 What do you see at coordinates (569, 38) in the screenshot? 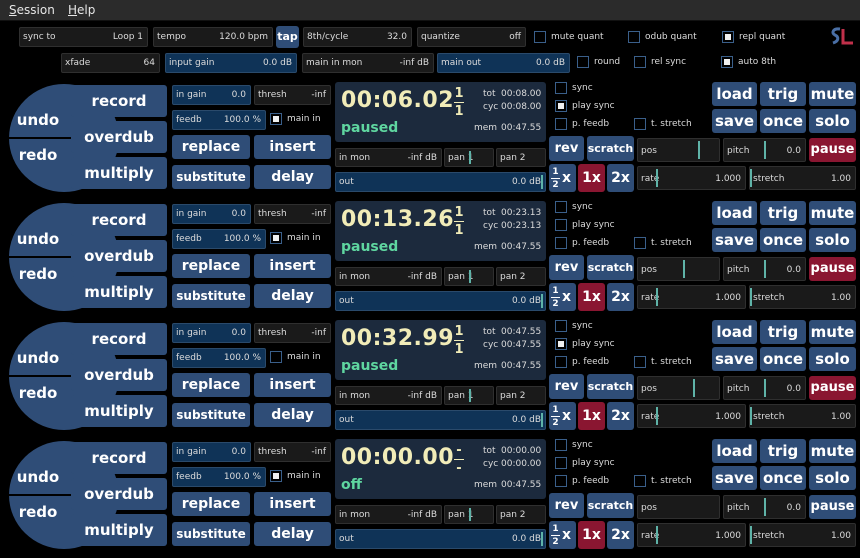
I see `mute-quant-checkbox: mute quant` at bounding box center [569, 38].